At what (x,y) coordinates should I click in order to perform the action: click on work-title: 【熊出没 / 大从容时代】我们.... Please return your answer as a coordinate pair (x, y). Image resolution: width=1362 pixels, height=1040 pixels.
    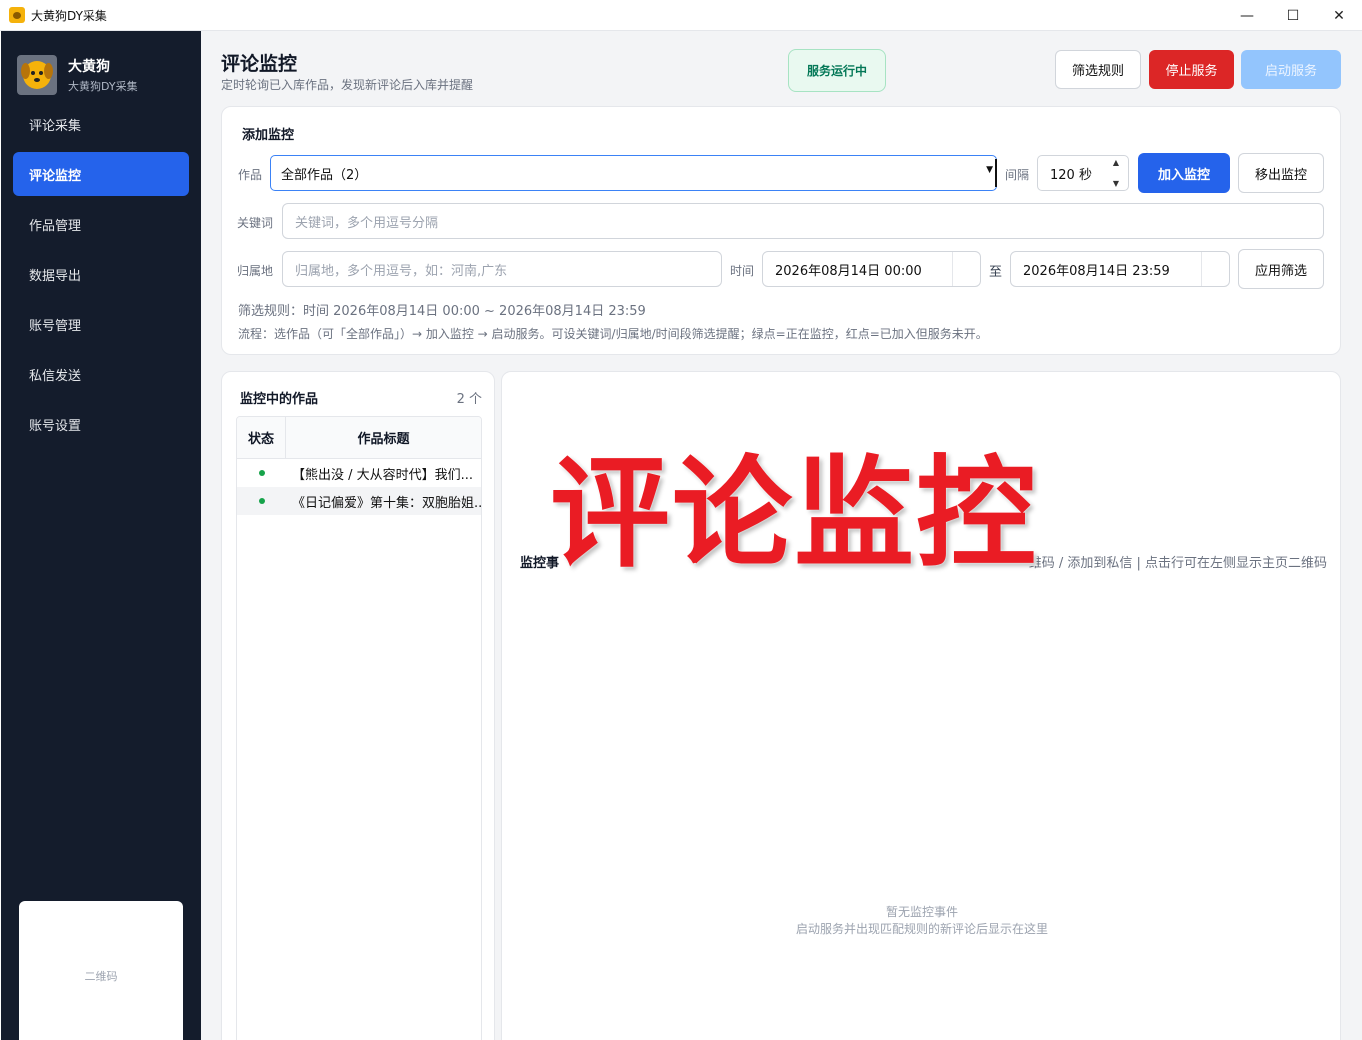
    Looking at the image, I should click on (383, 475).